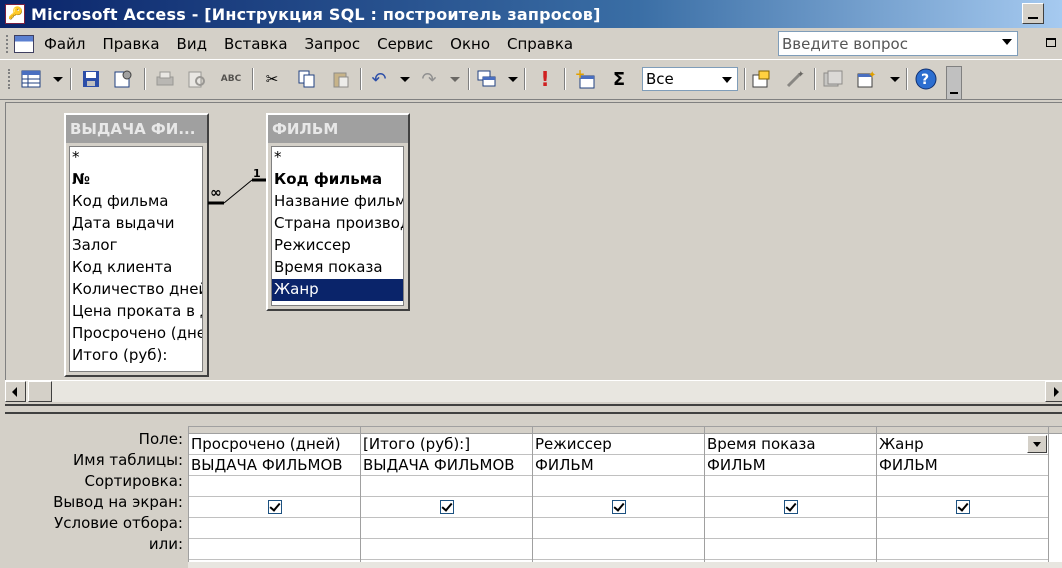 This screenshot has width=1062, height=568. I want to click on diagram-horizontal-scrollbar, so click(533, 391).